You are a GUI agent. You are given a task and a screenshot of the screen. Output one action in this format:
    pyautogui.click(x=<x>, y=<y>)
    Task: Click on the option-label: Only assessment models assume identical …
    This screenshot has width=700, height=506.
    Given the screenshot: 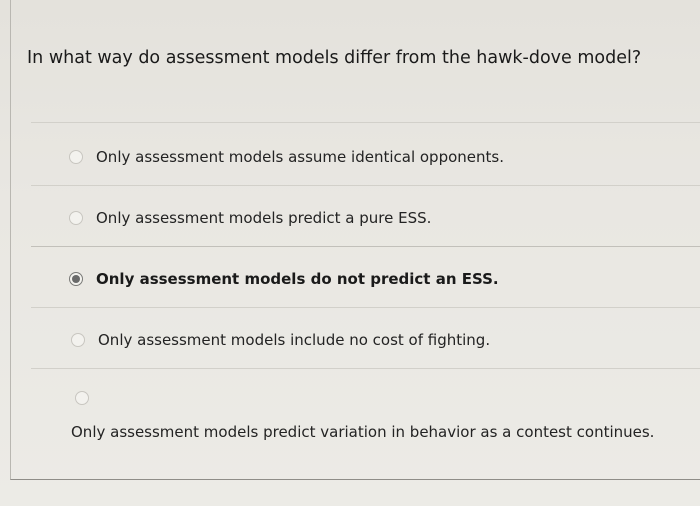 What is the action you would take?
    pyautogui.click(x=300, y=157)
    